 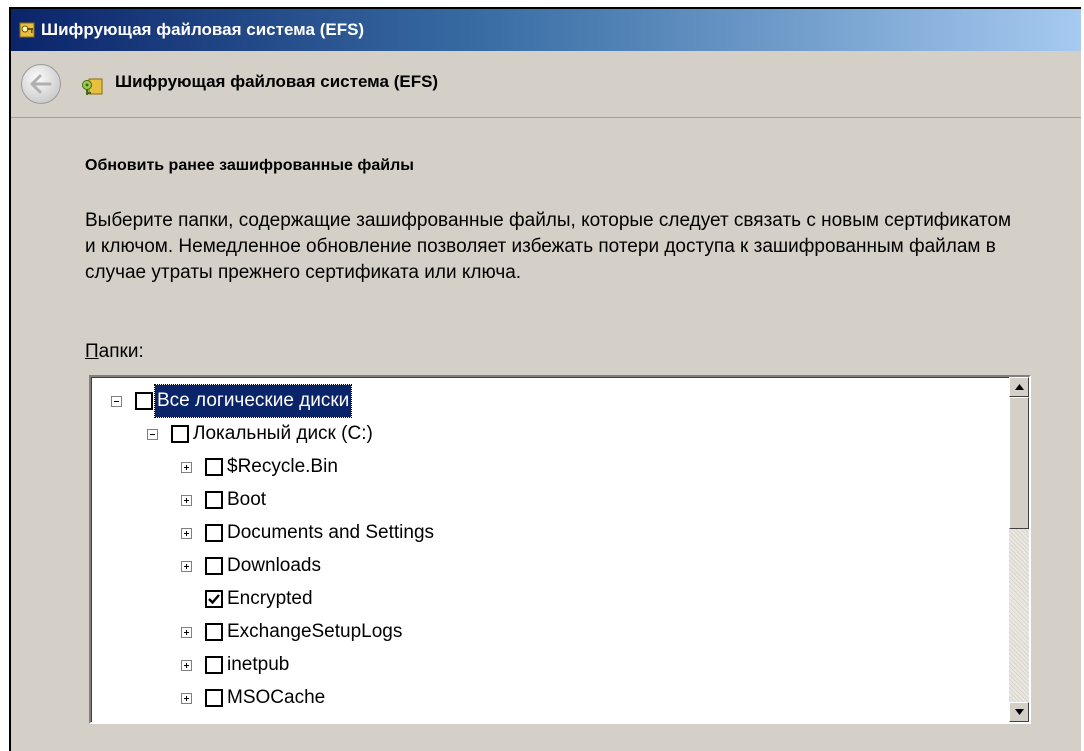 I want to click on tree-item-label: Encrypted, so click(x=270, y=598).